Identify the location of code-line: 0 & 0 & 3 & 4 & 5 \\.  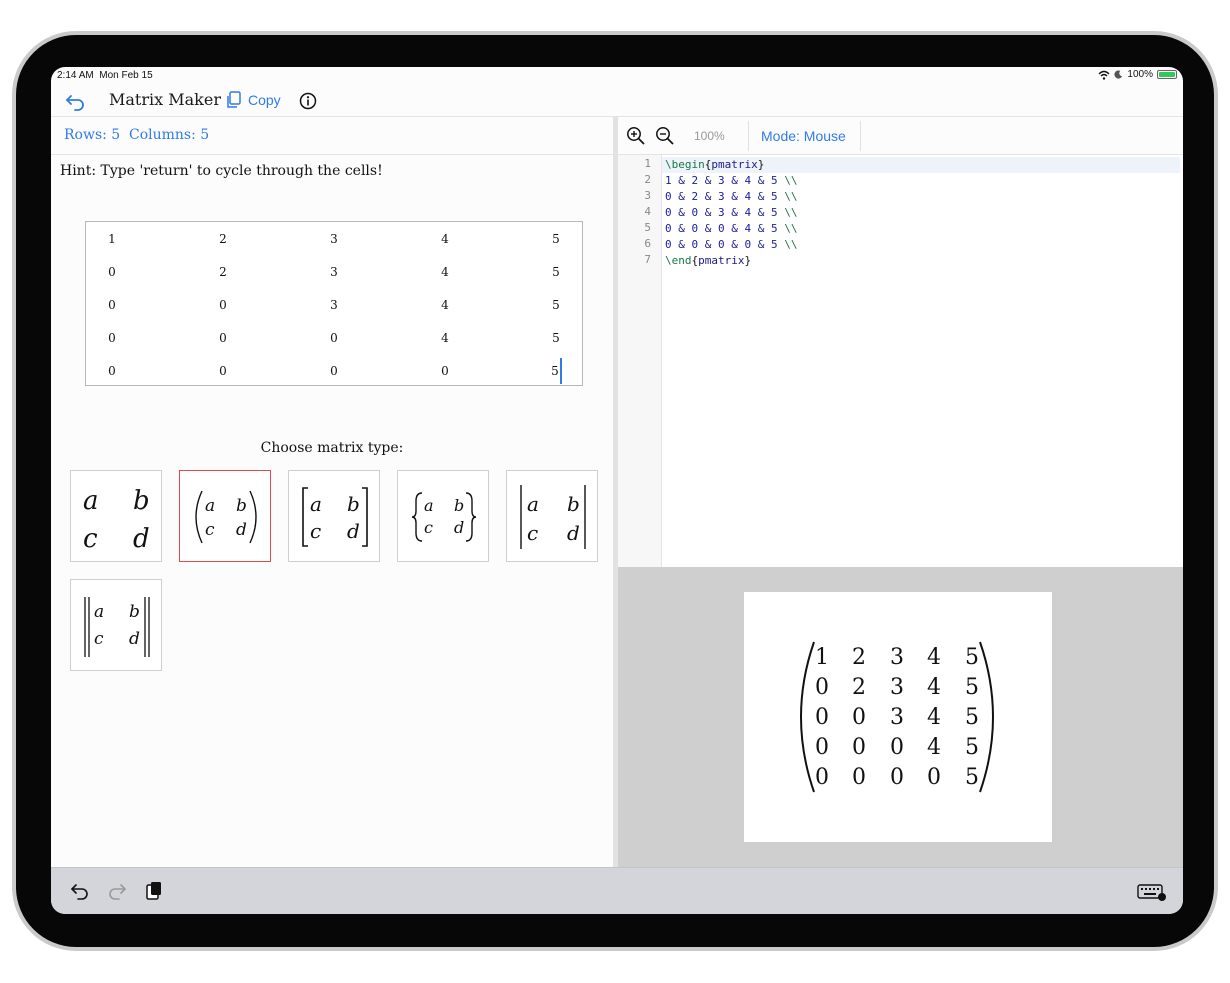
(731, 213).